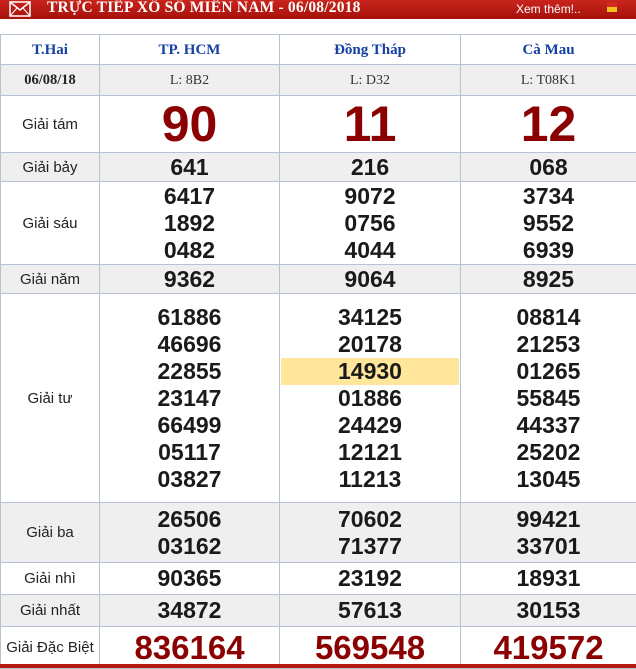  What do you see at coordinates (548, 546) in the screenshot?
I see `result-number: 33701` at bounding box center [548, 546].